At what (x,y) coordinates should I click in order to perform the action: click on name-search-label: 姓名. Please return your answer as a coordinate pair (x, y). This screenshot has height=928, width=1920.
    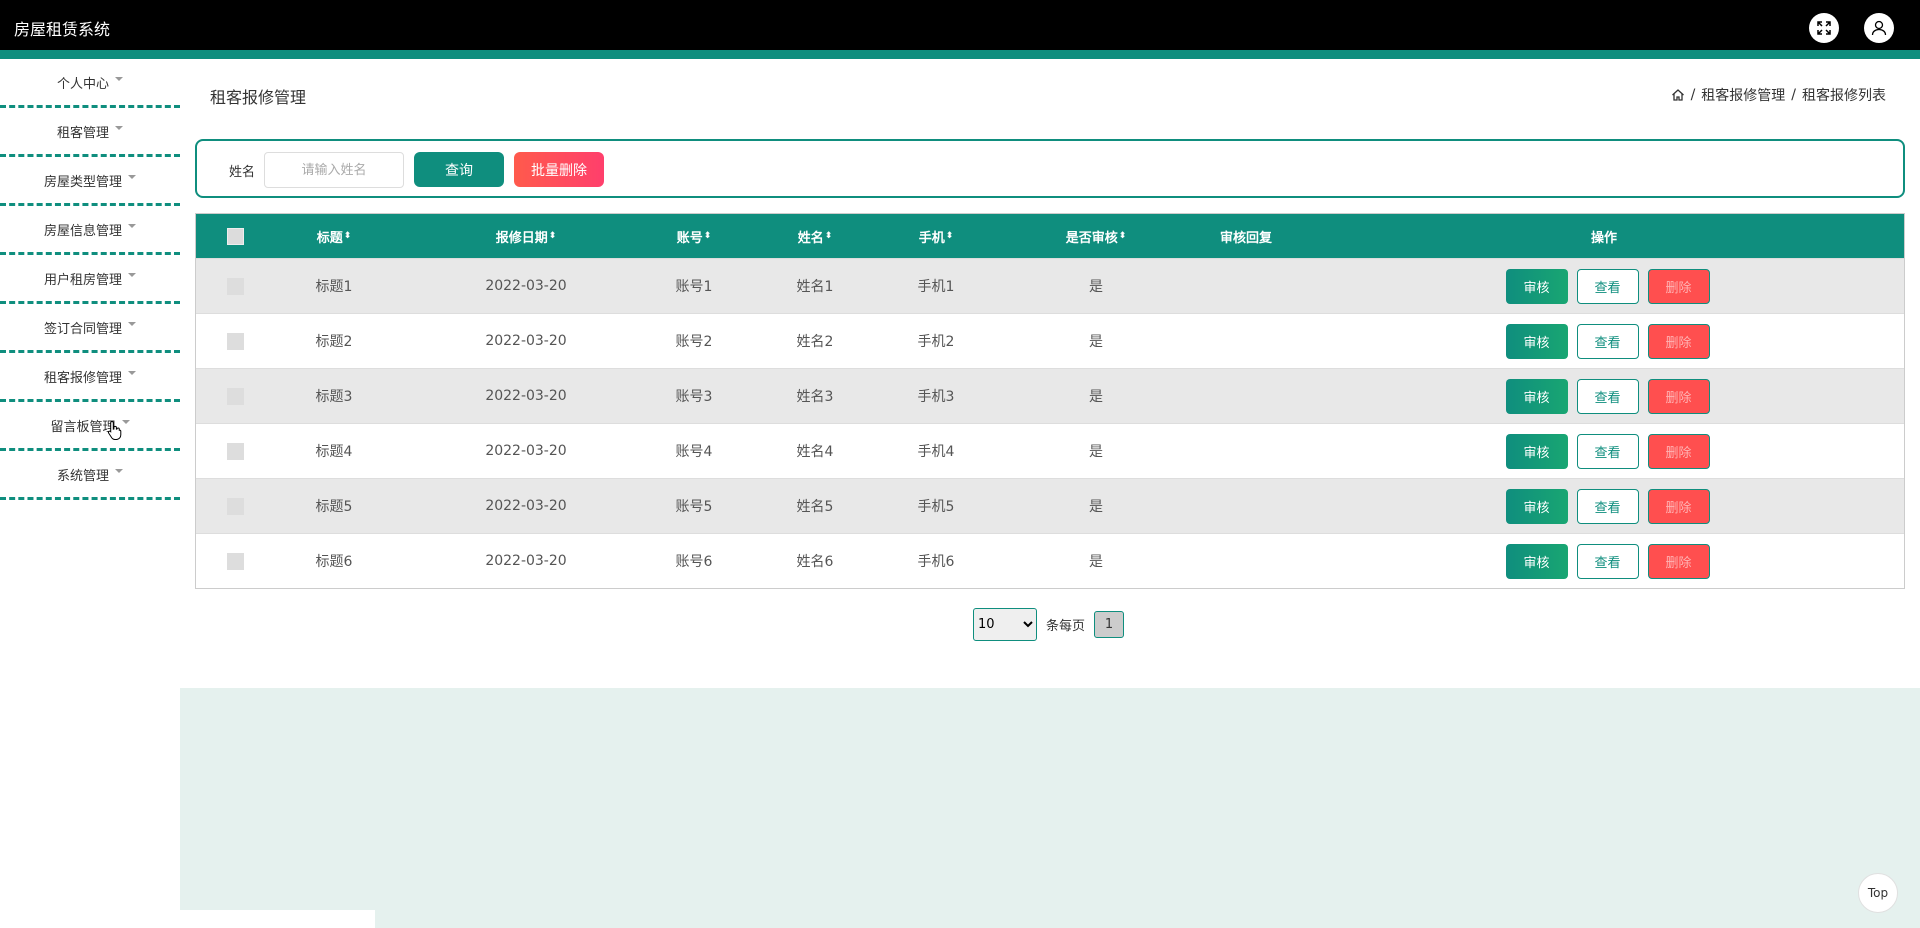
    Looking at the image, I should click on (242, 172).